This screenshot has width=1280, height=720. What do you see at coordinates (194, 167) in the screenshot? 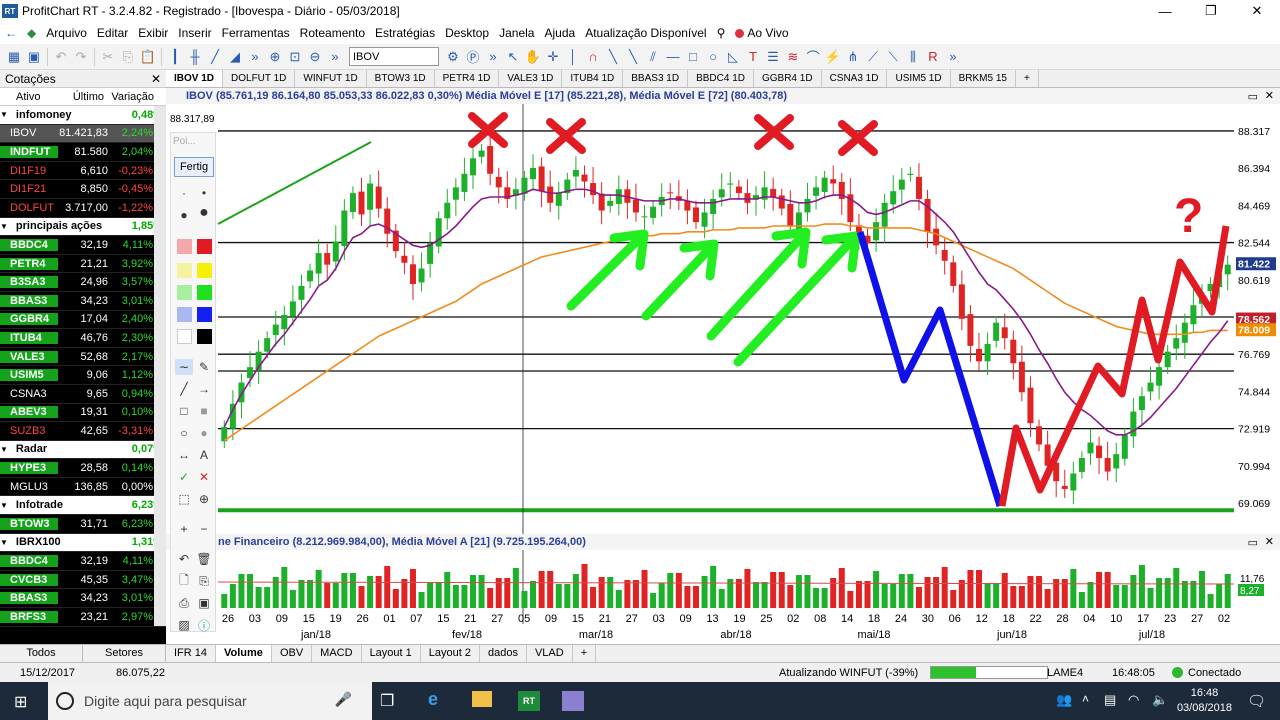
I see `fertig-button: Fertig` at bounding box center [194, 167].